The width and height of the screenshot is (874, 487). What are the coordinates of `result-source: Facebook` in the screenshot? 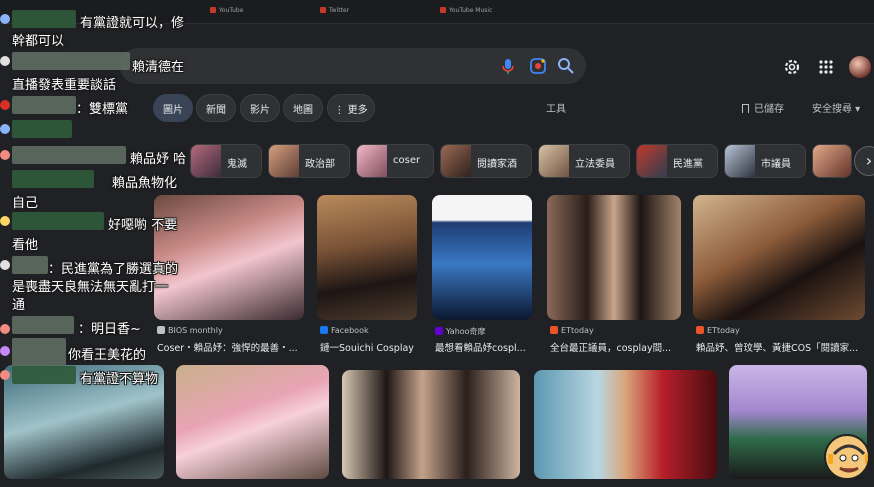 It's located at (344, 330).